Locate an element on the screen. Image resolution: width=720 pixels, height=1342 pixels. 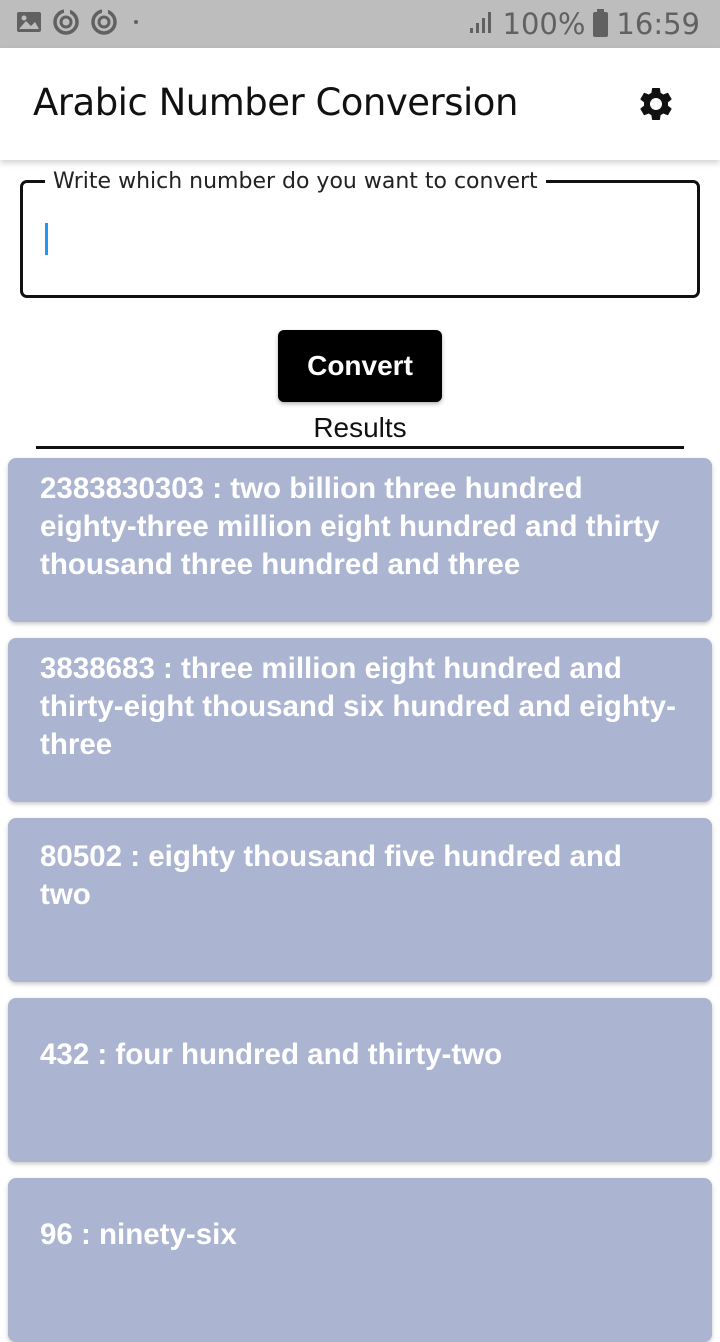
result-card: 432 : four hundred and thirty-two is located at coordinates (360, 1080).